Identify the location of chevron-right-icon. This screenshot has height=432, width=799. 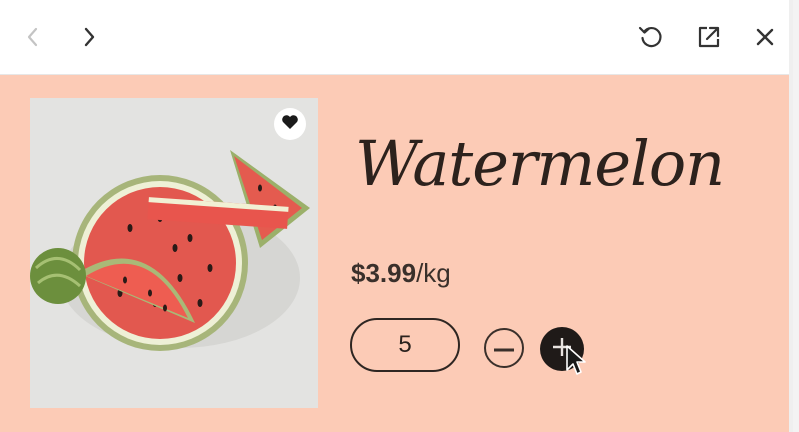
(89, 37).